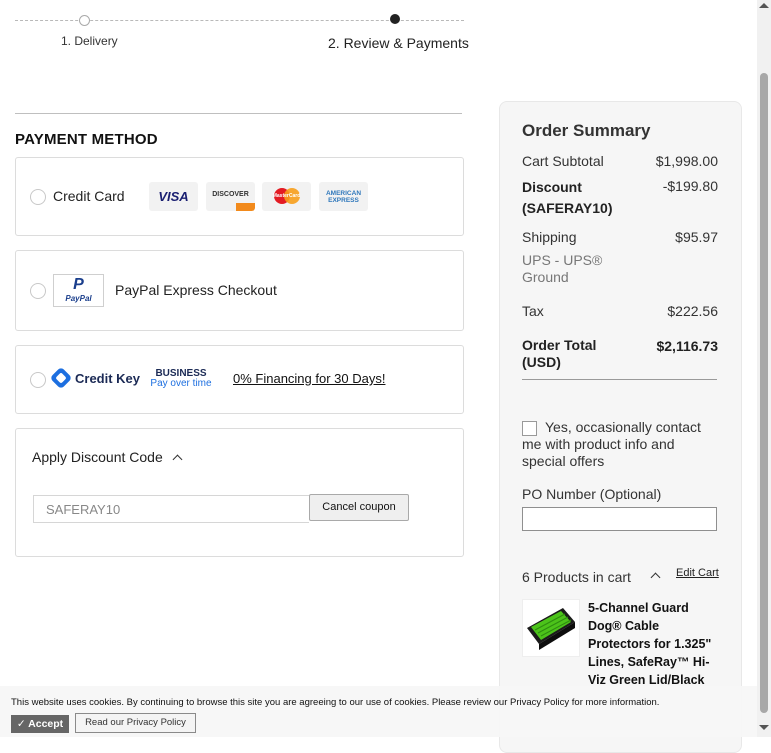  What do you see at coordinates (78, 290) in the screenshot?
I see `paypal-logo: P PayPal` at bounding box center [78, 290].